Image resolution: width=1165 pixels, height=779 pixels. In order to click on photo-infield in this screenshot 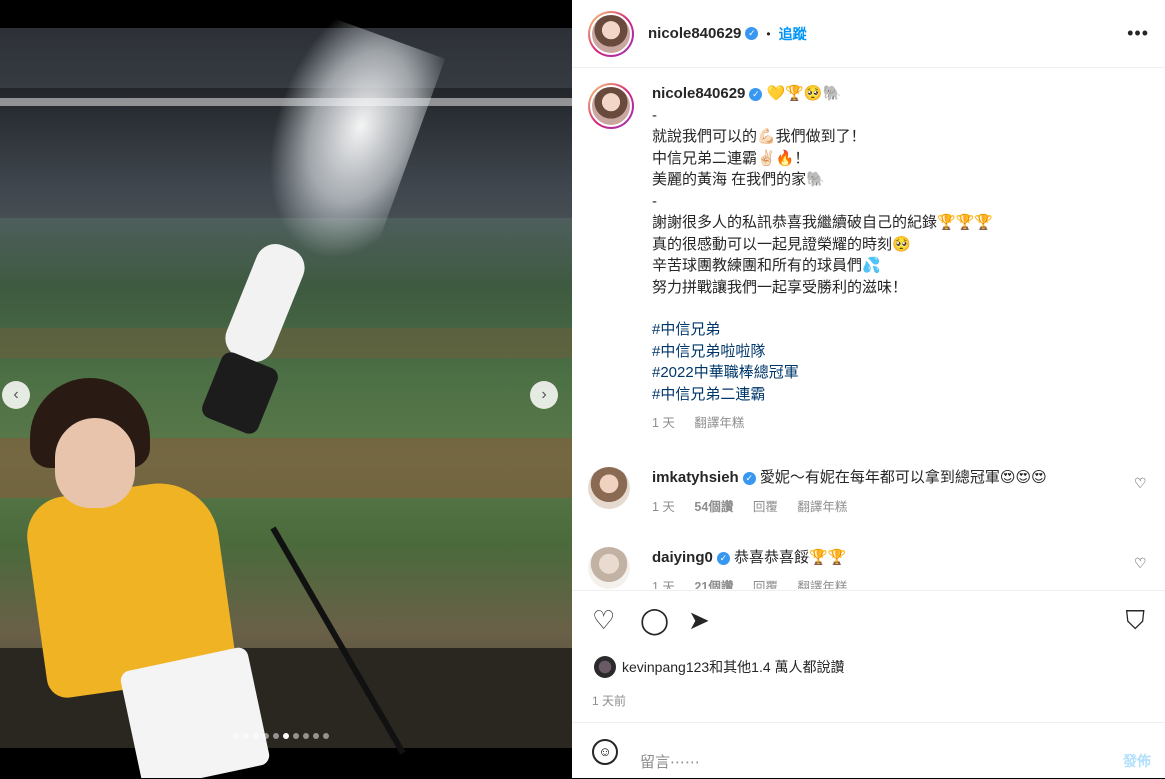, I will do `click(286, 343)`.